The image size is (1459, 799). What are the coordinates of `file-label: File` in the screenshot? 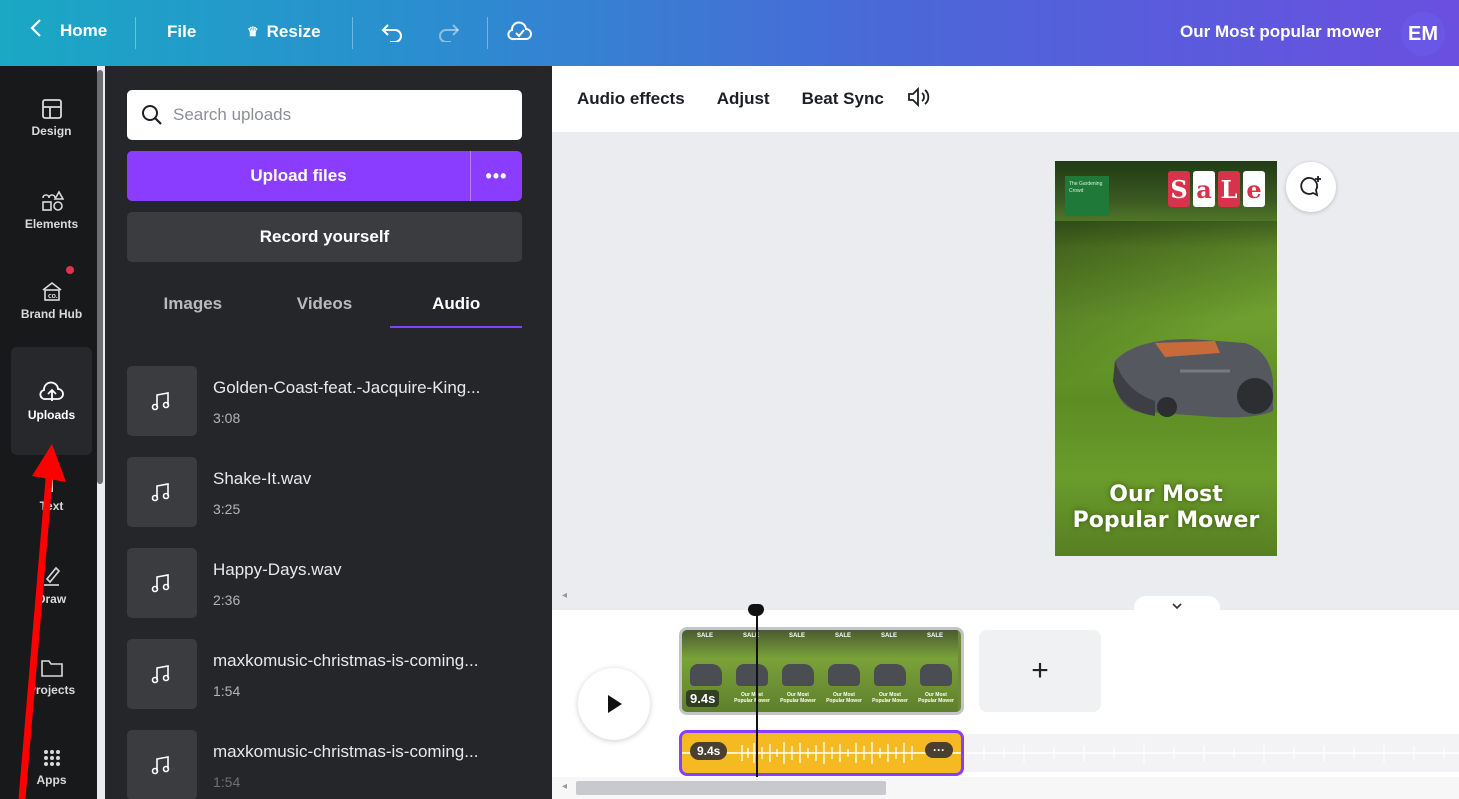 It's located at (182, 31).